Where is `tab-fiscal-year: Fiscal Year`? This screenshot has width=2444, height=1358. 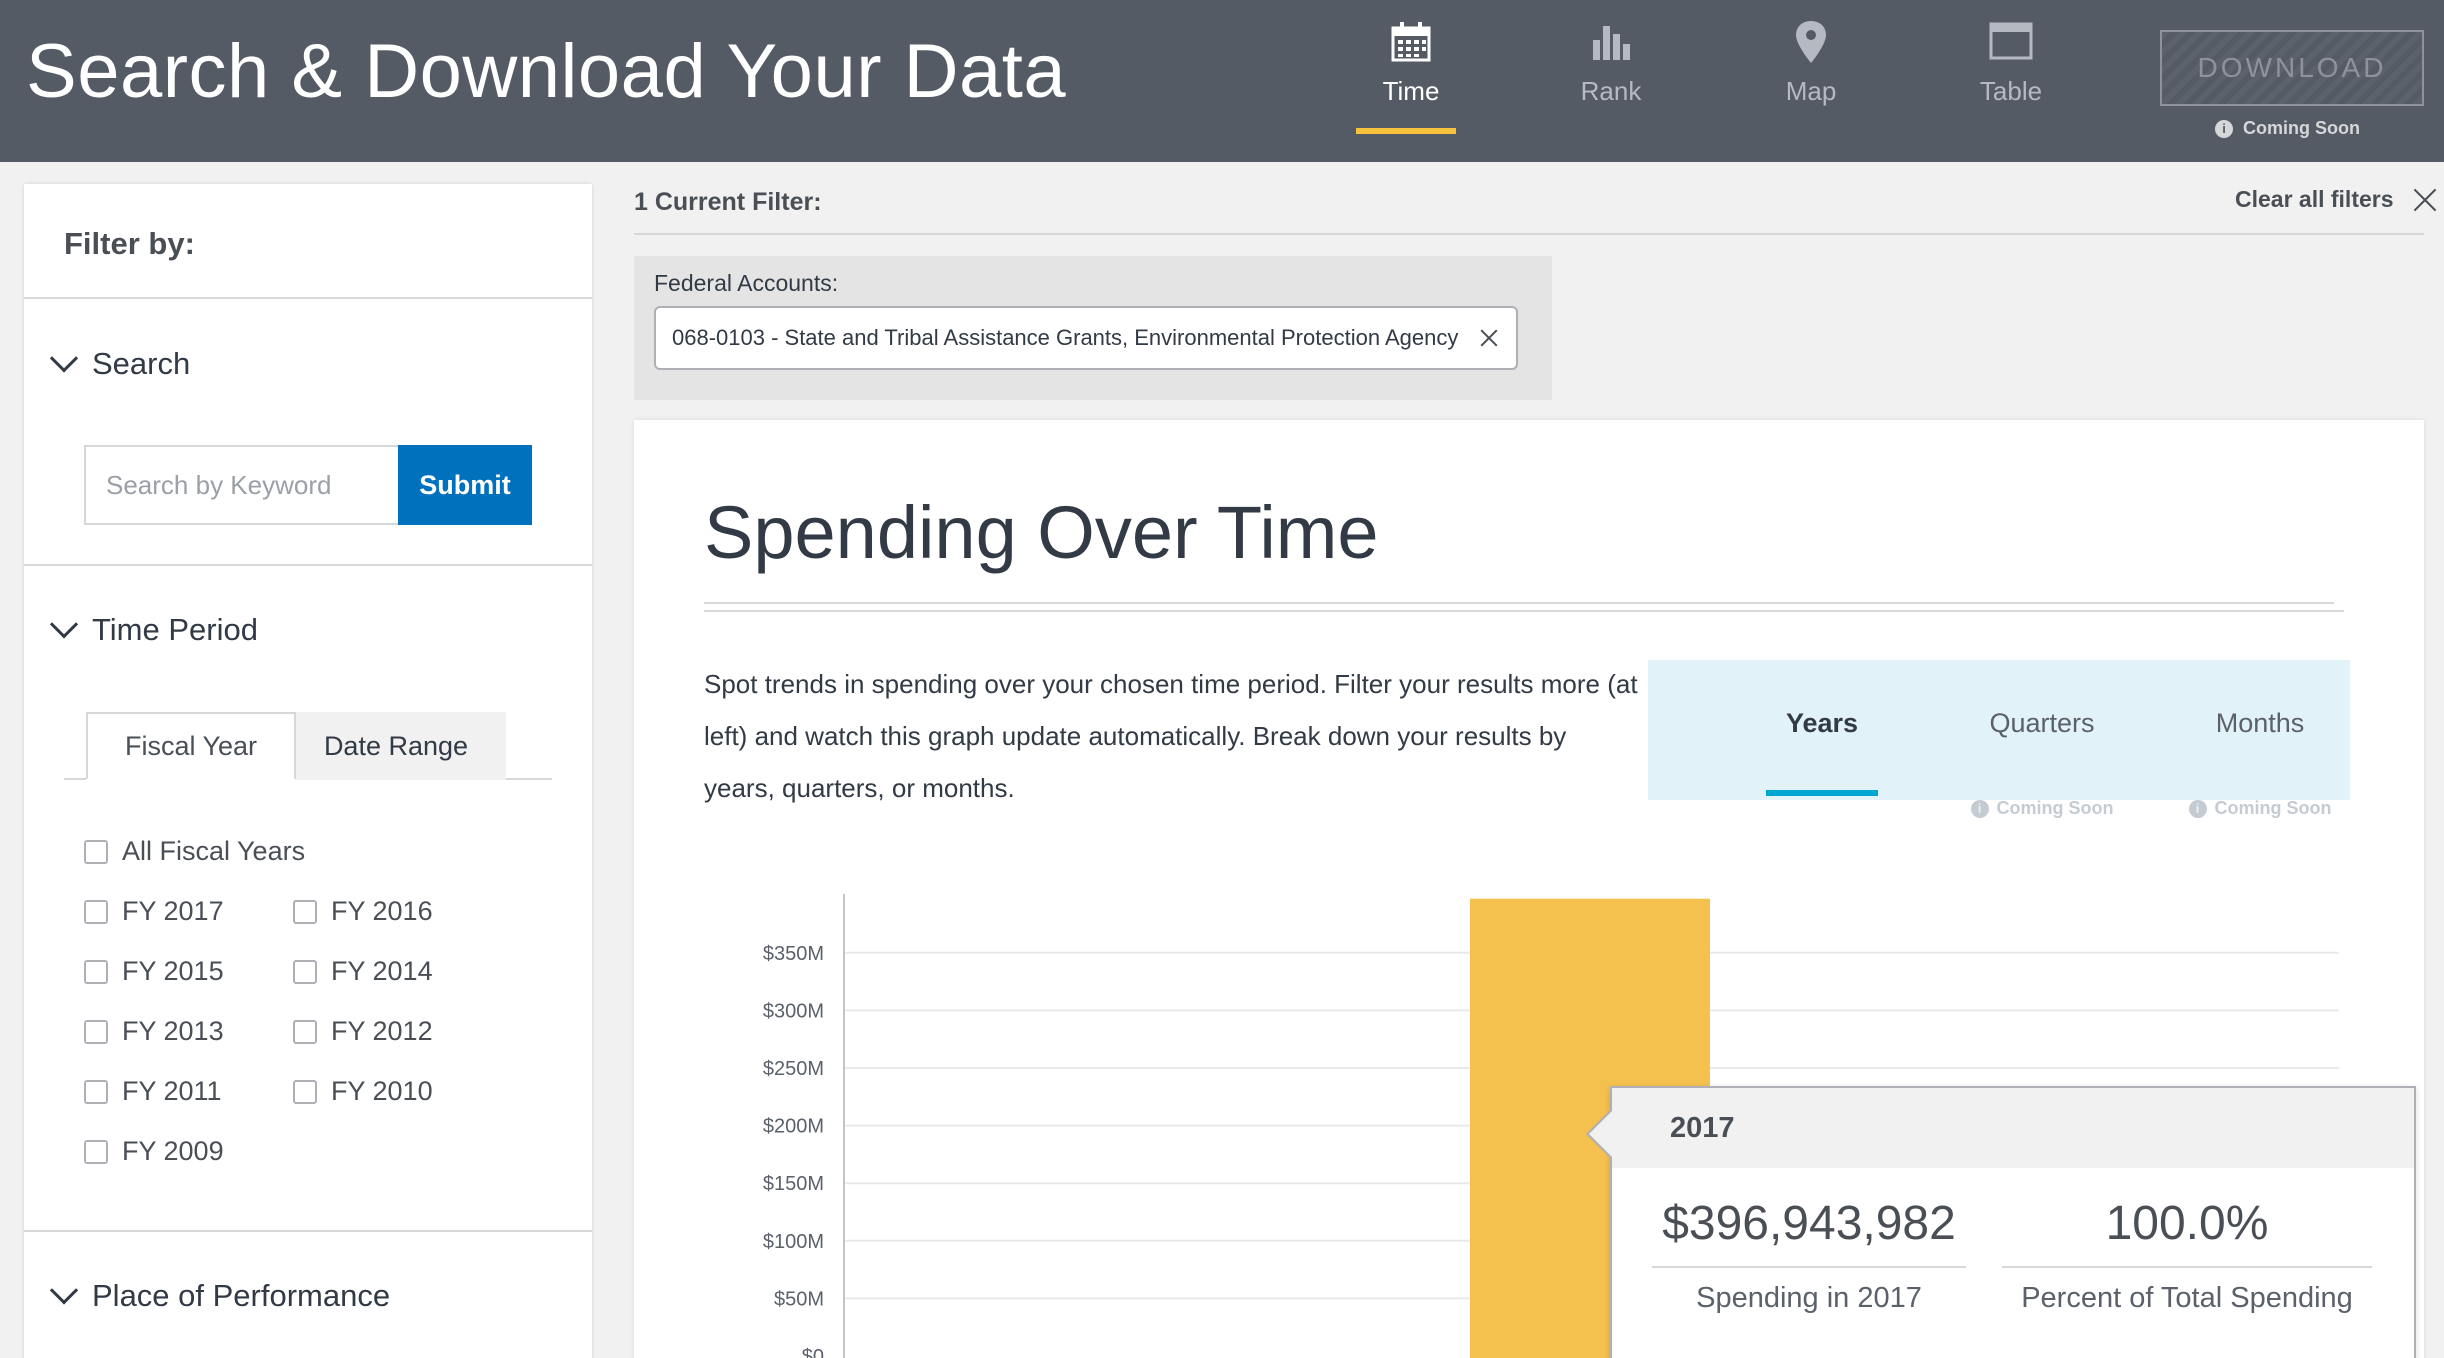 tab-fiscal-year: Fiscal Year is located at coordinates (191, 746).